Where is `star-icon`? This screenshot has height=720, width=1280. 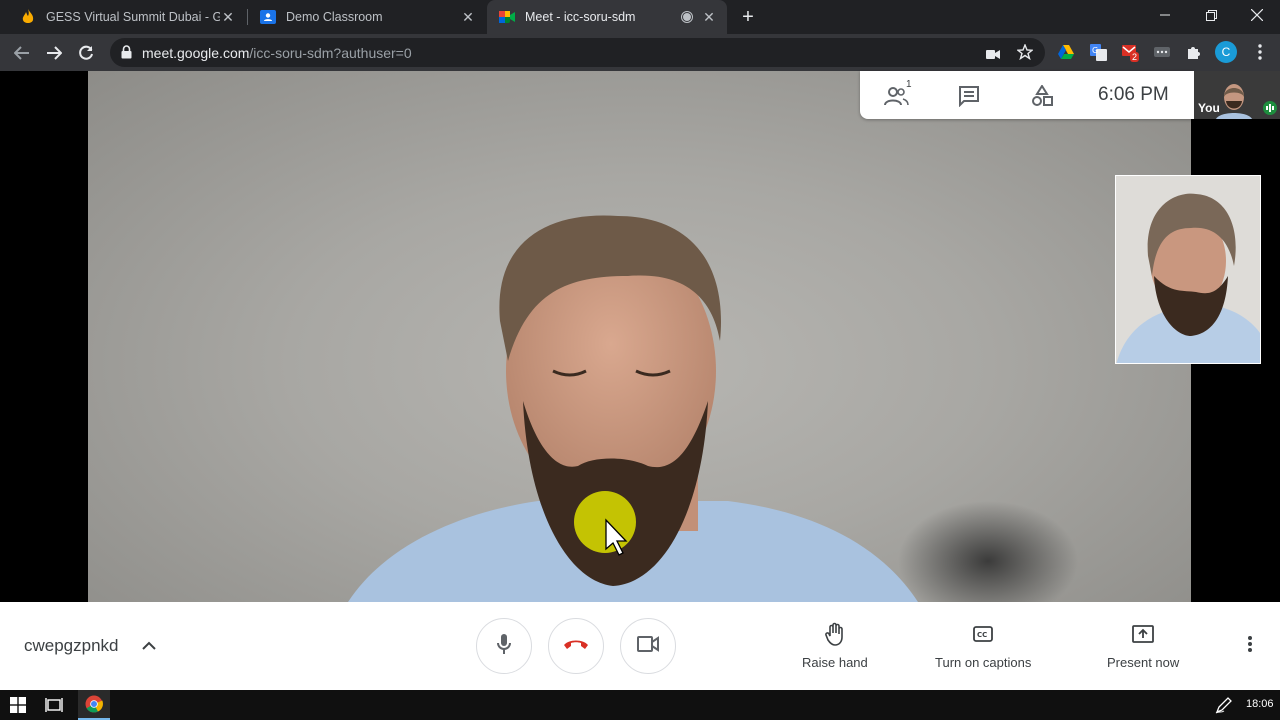
star-icon is located at coordinates (1025, 54).